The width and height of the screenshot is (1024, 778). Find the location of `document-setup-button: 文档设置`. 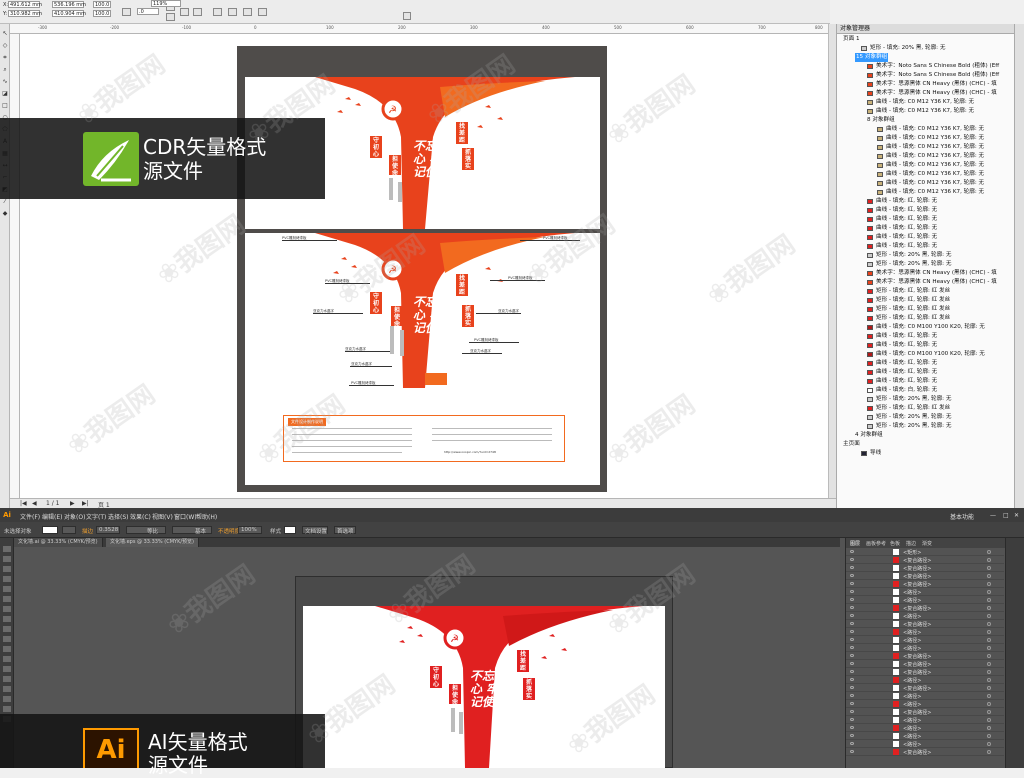

document-setup-button: 文档设置 is located at coordinates (315, 530).